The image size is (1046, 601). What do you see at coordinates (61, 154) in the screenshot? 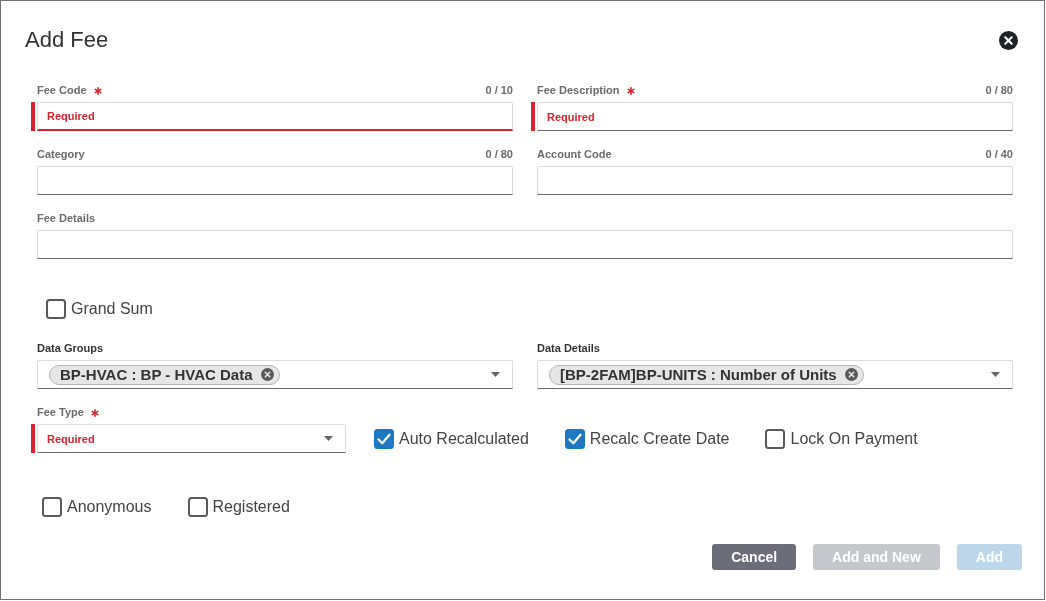
I see `field-label: Category` at bounding box center [61, 154].